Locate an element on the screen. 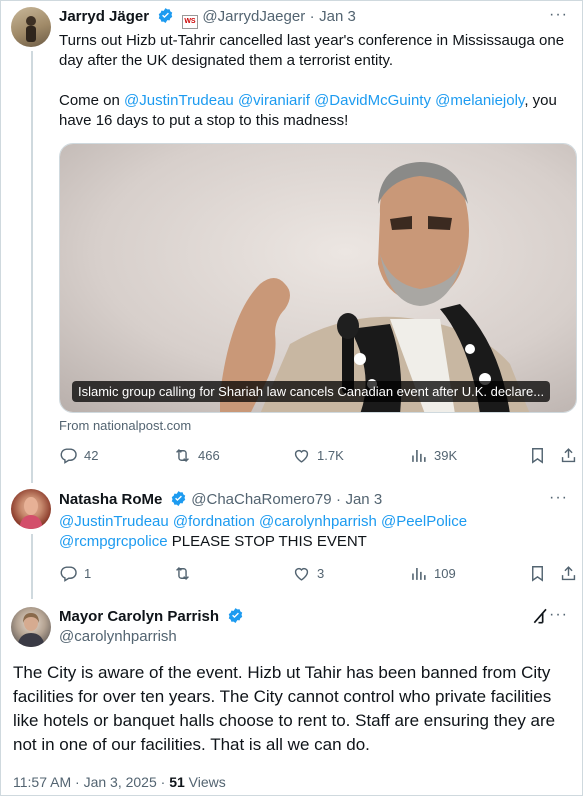 This screenshot has width=583, height=796. reply-count: 1 is located at coordinates (88, 573).